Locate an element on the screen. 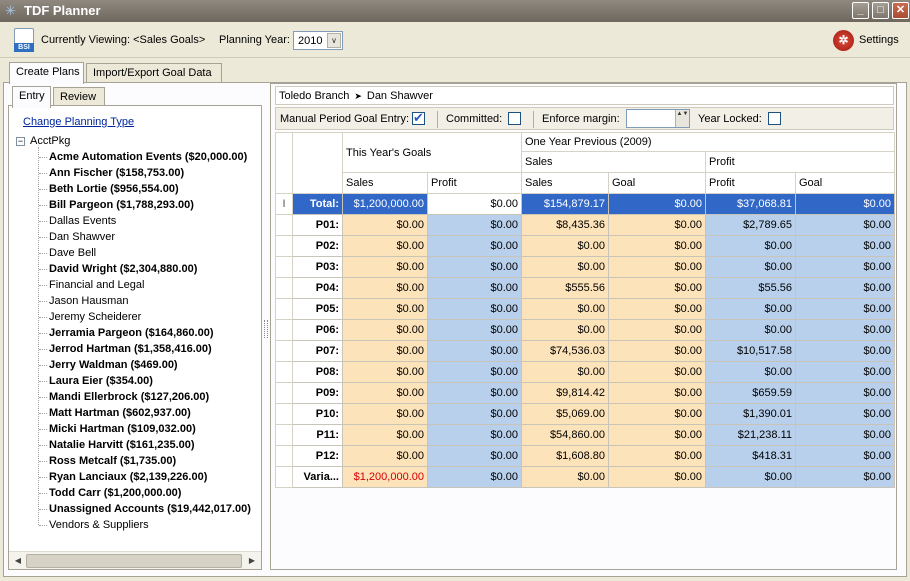 The image size is (910, 581). planning-year-select: 2010 ∨ is located at coordinates (318, 40).